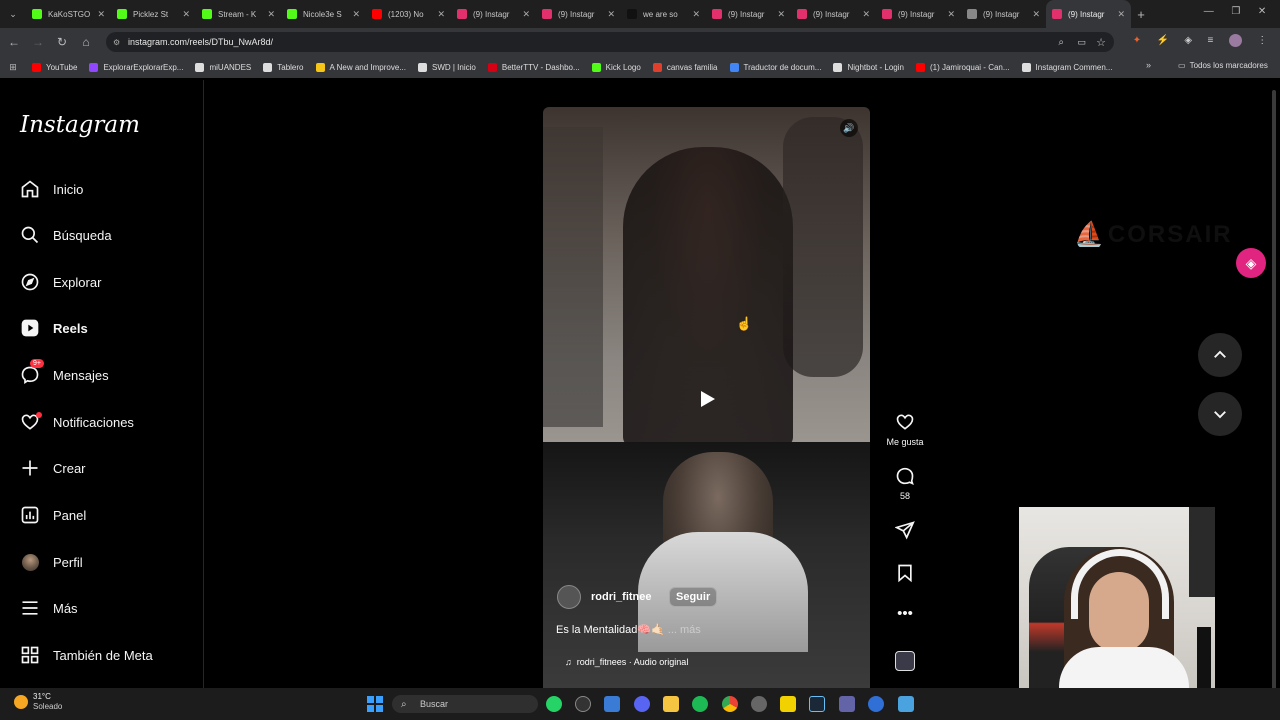 This screenshot has height=720, width=1280. What do you see at coordinates (1235, 40) in the screenshot?
I see `profile-avatar-icon` at bounding box center [1235, 40].